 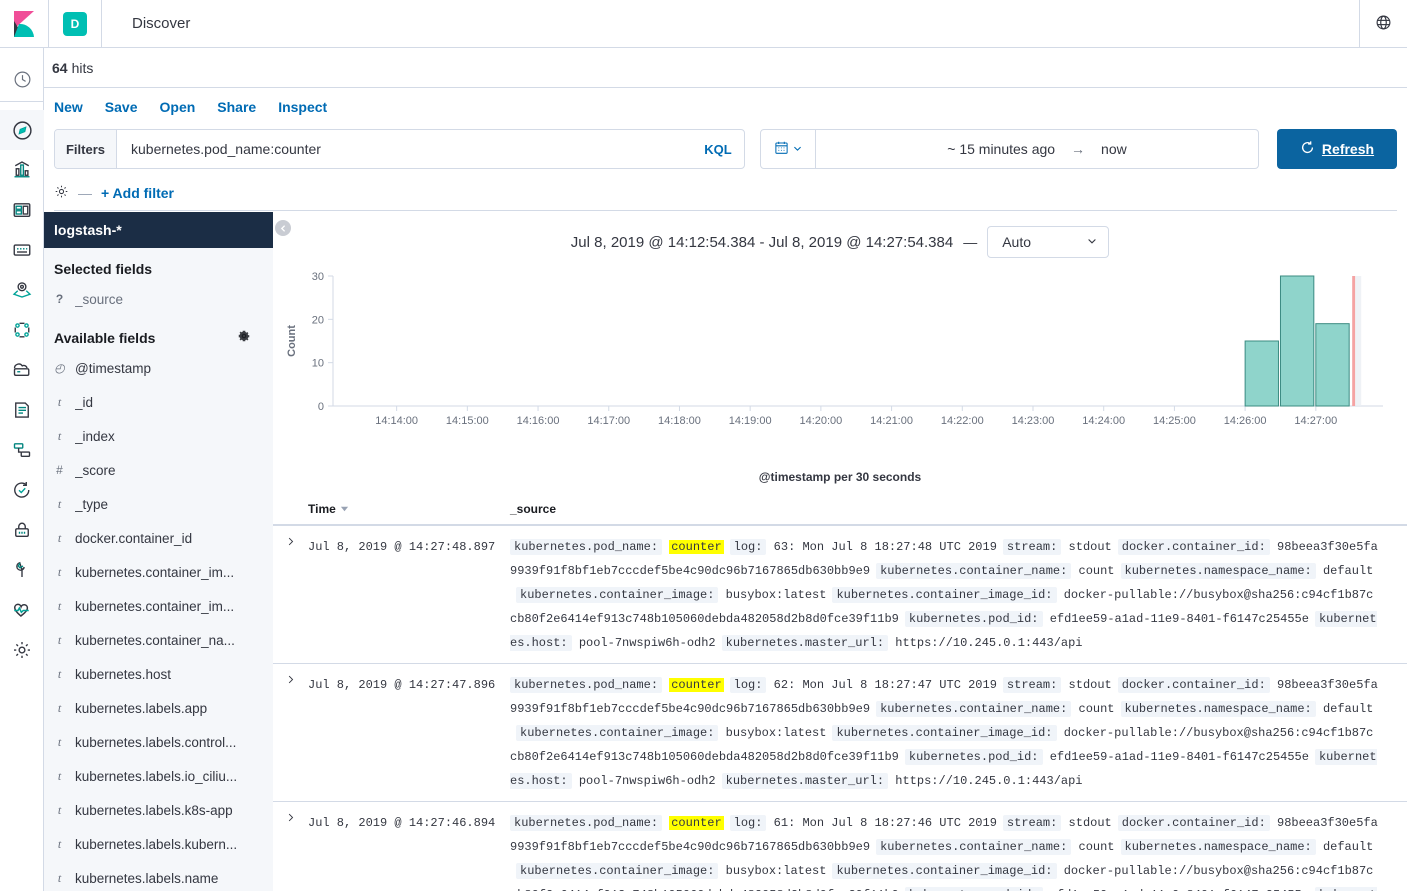 What do you see at coordinates (147, 878) in the screenshot?
I see `field-name: kubernetes.labels.name` at bounding box center [147, 878].